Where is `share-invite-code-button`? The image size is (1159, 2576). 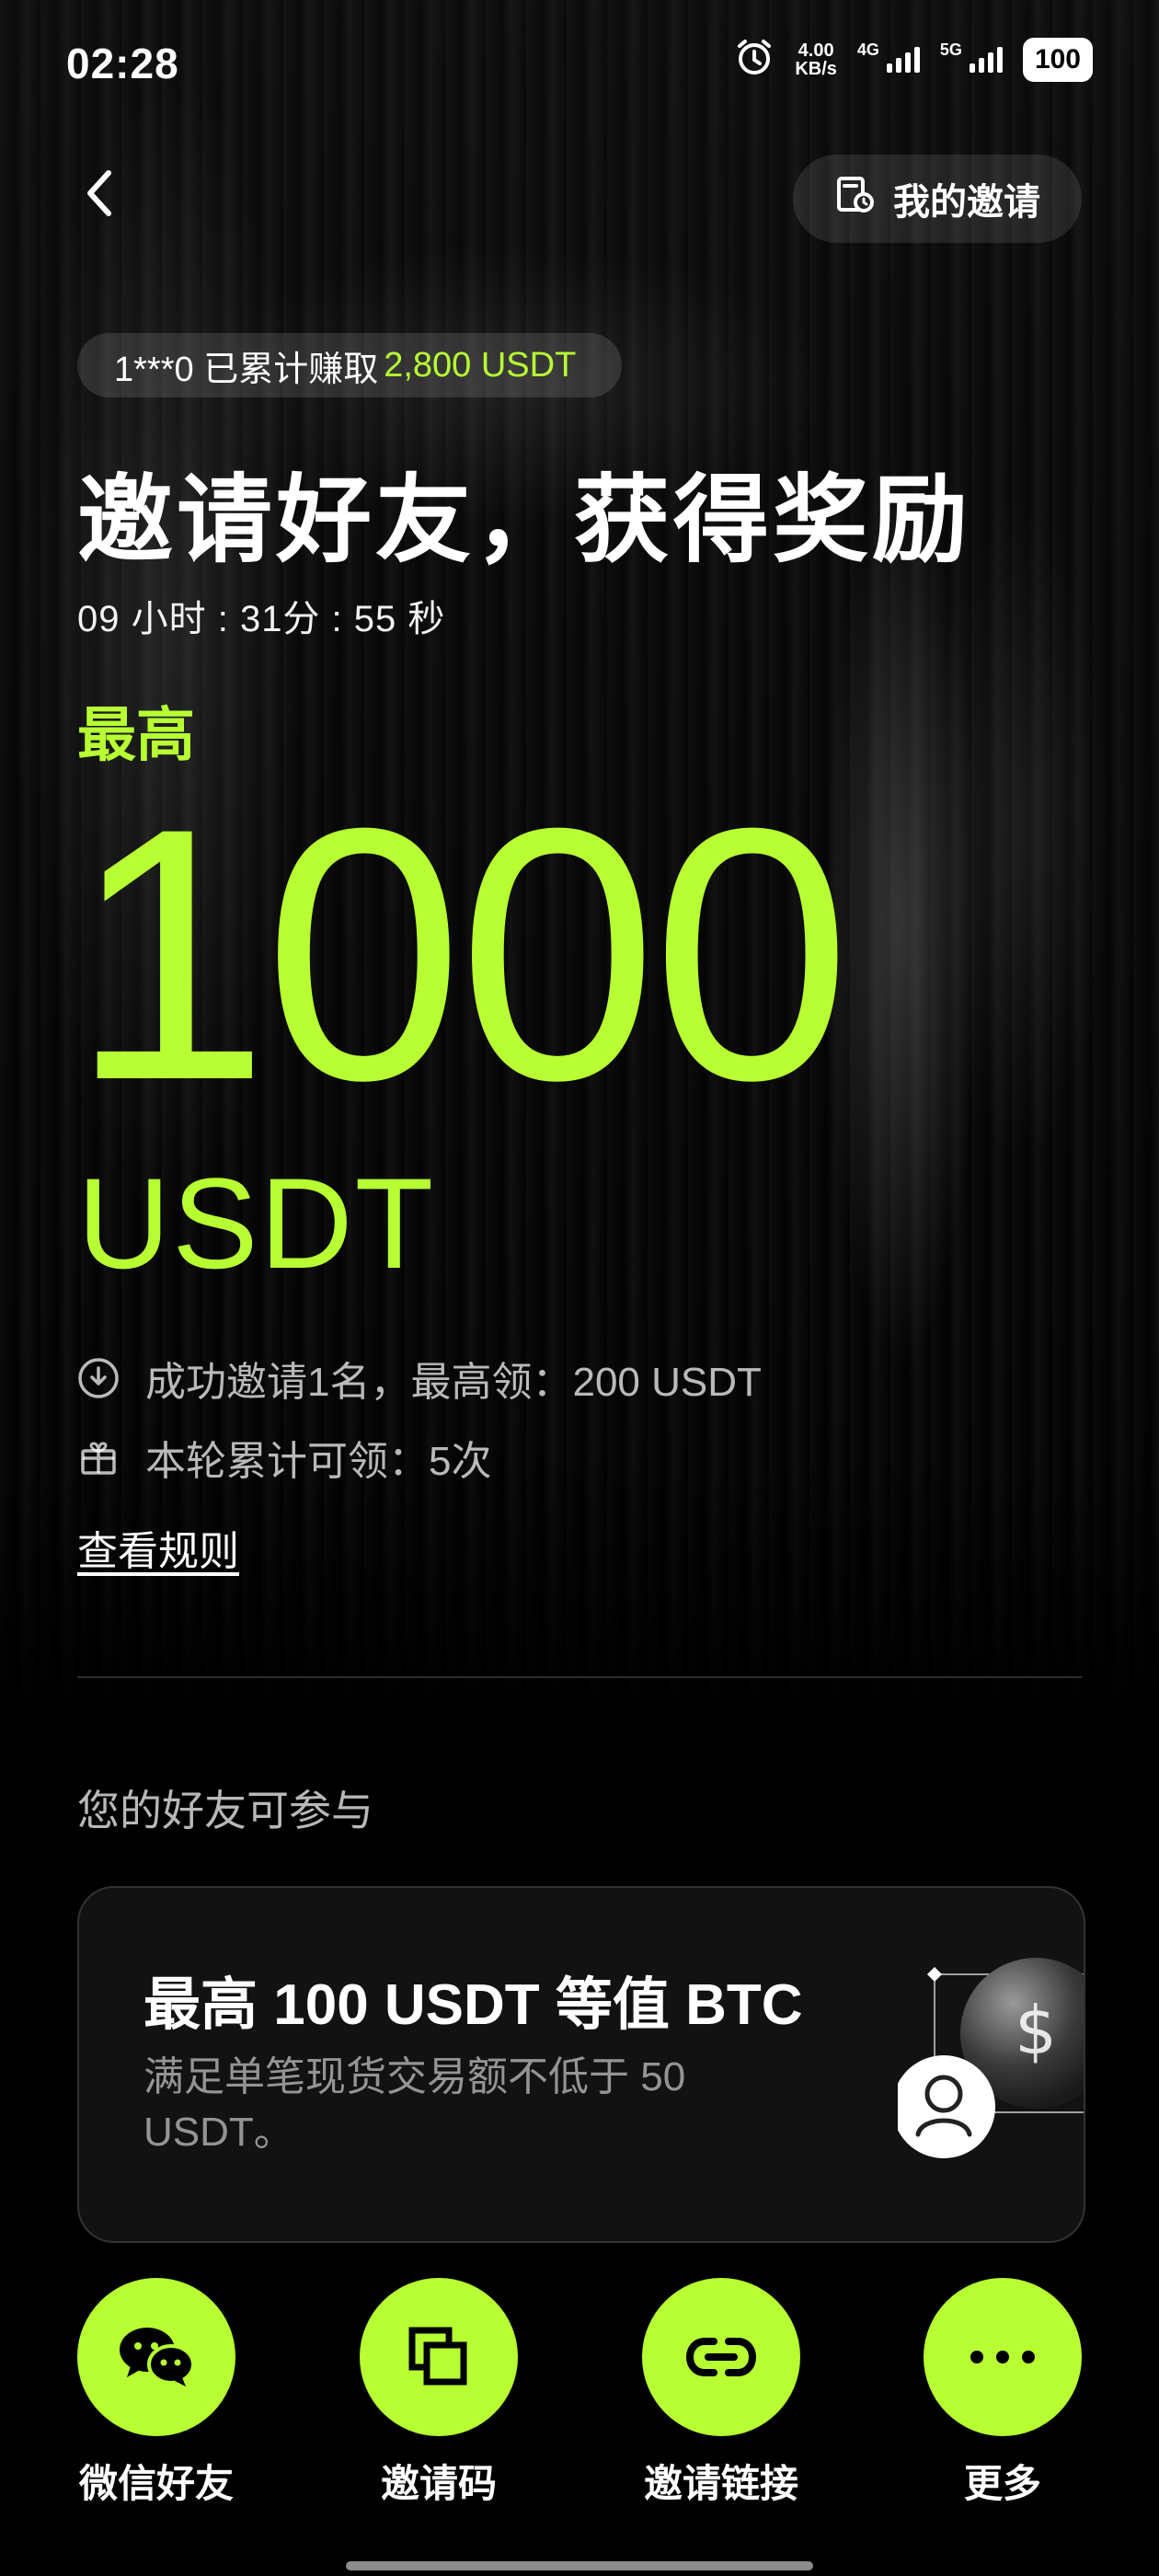 share-invite-code-button is located at coordinates (439, 2357).